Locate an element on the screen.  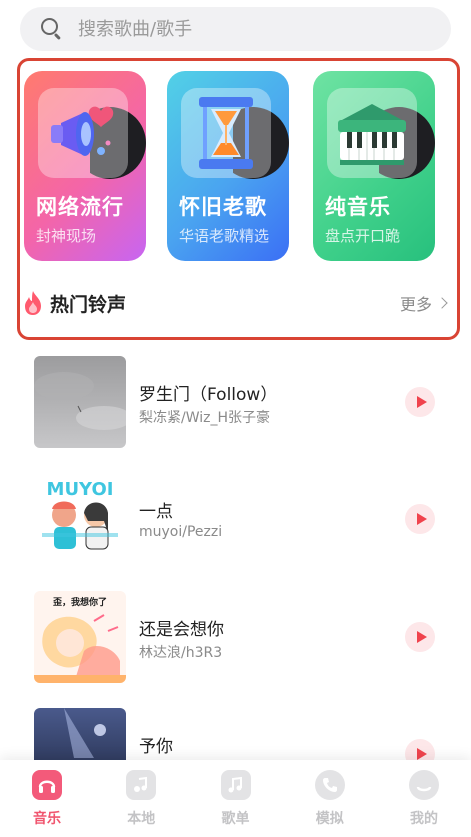
song-item: 罗生门（Follow） 梨冻紧/Wiz_H张子豪 is located at coordinates (239, 402).